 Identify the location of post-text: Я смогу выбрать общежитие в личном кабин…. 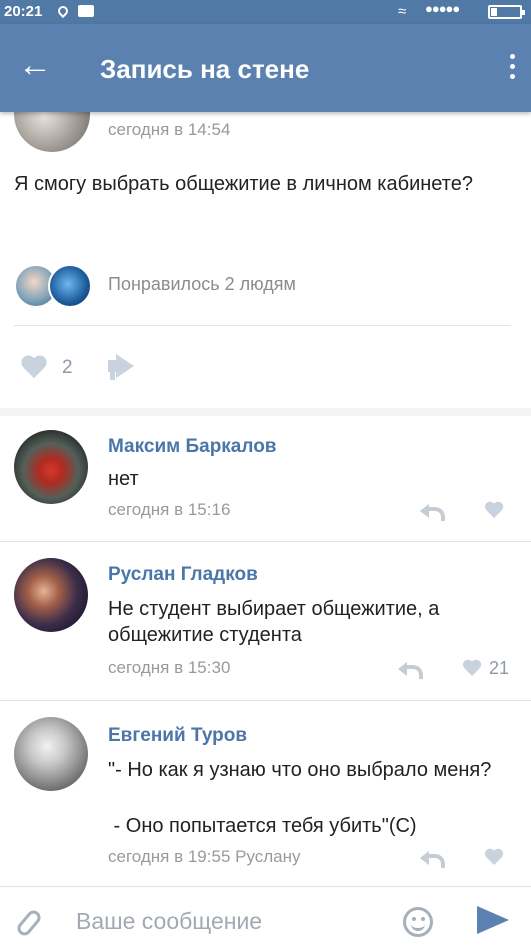
(243, 184).